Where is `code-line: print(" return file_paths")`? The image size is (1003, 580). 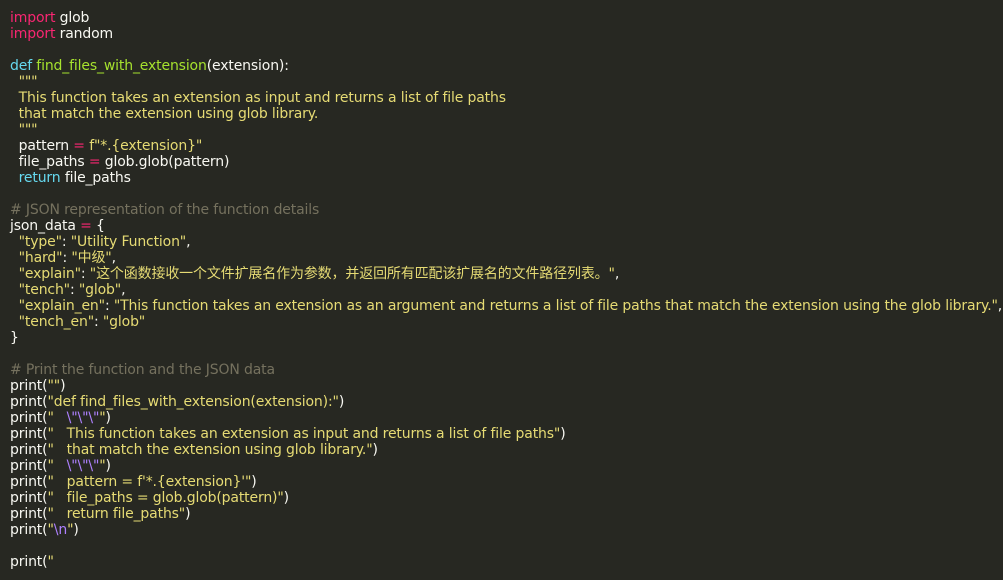 code-line: print(" return file_paths") is located at coordinates (505, 514).